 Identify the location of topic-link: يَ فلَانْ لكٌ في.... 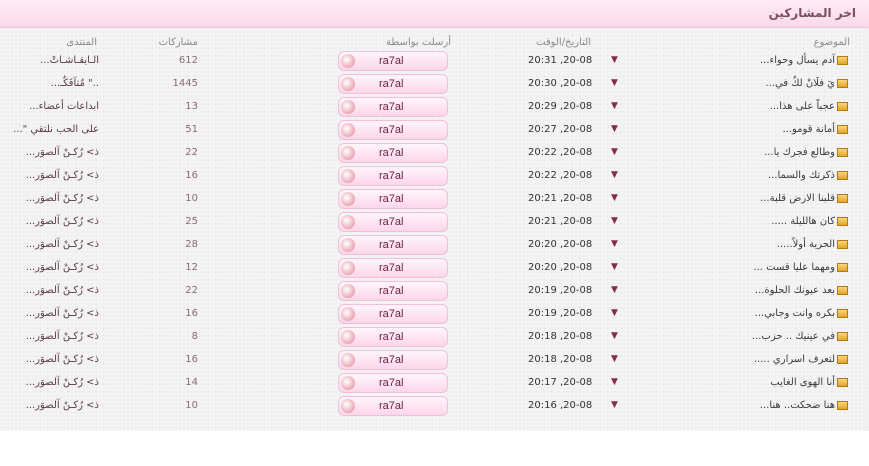
(800, 83).